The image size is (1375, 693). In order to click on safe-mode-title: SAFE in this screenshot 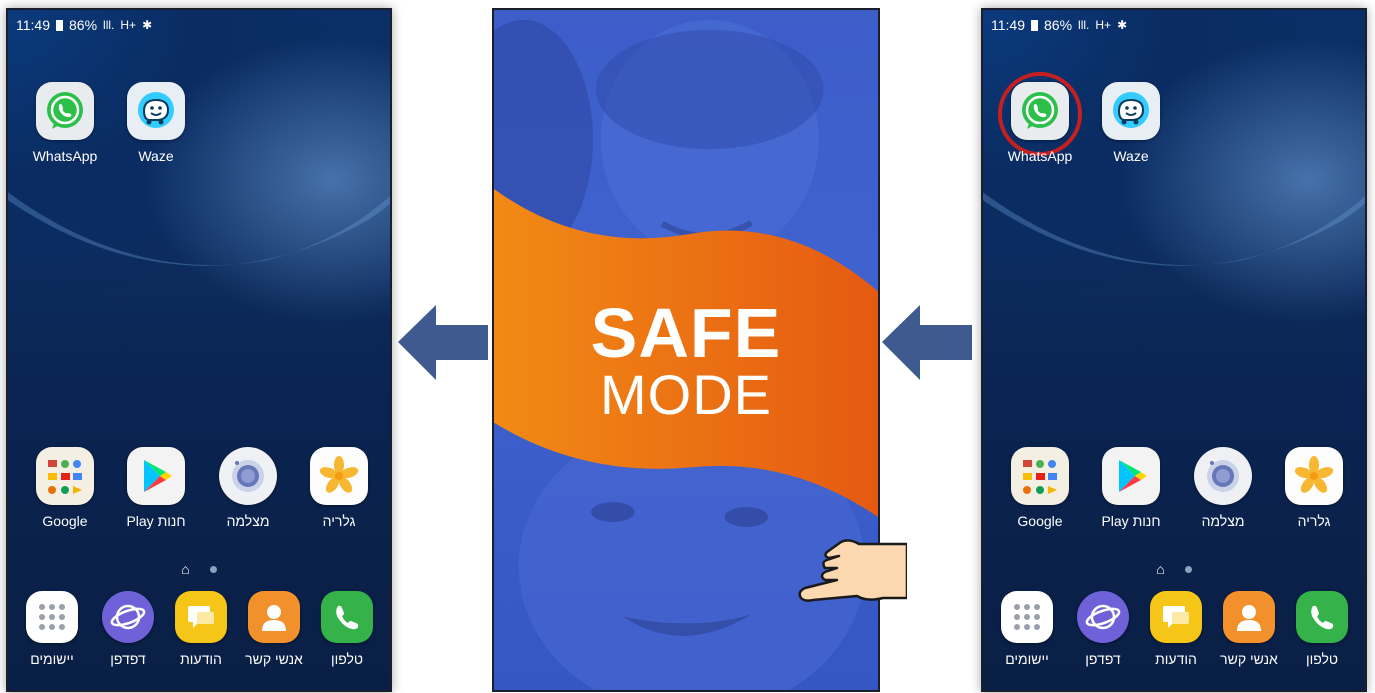, I will do `click(686, 333)`.